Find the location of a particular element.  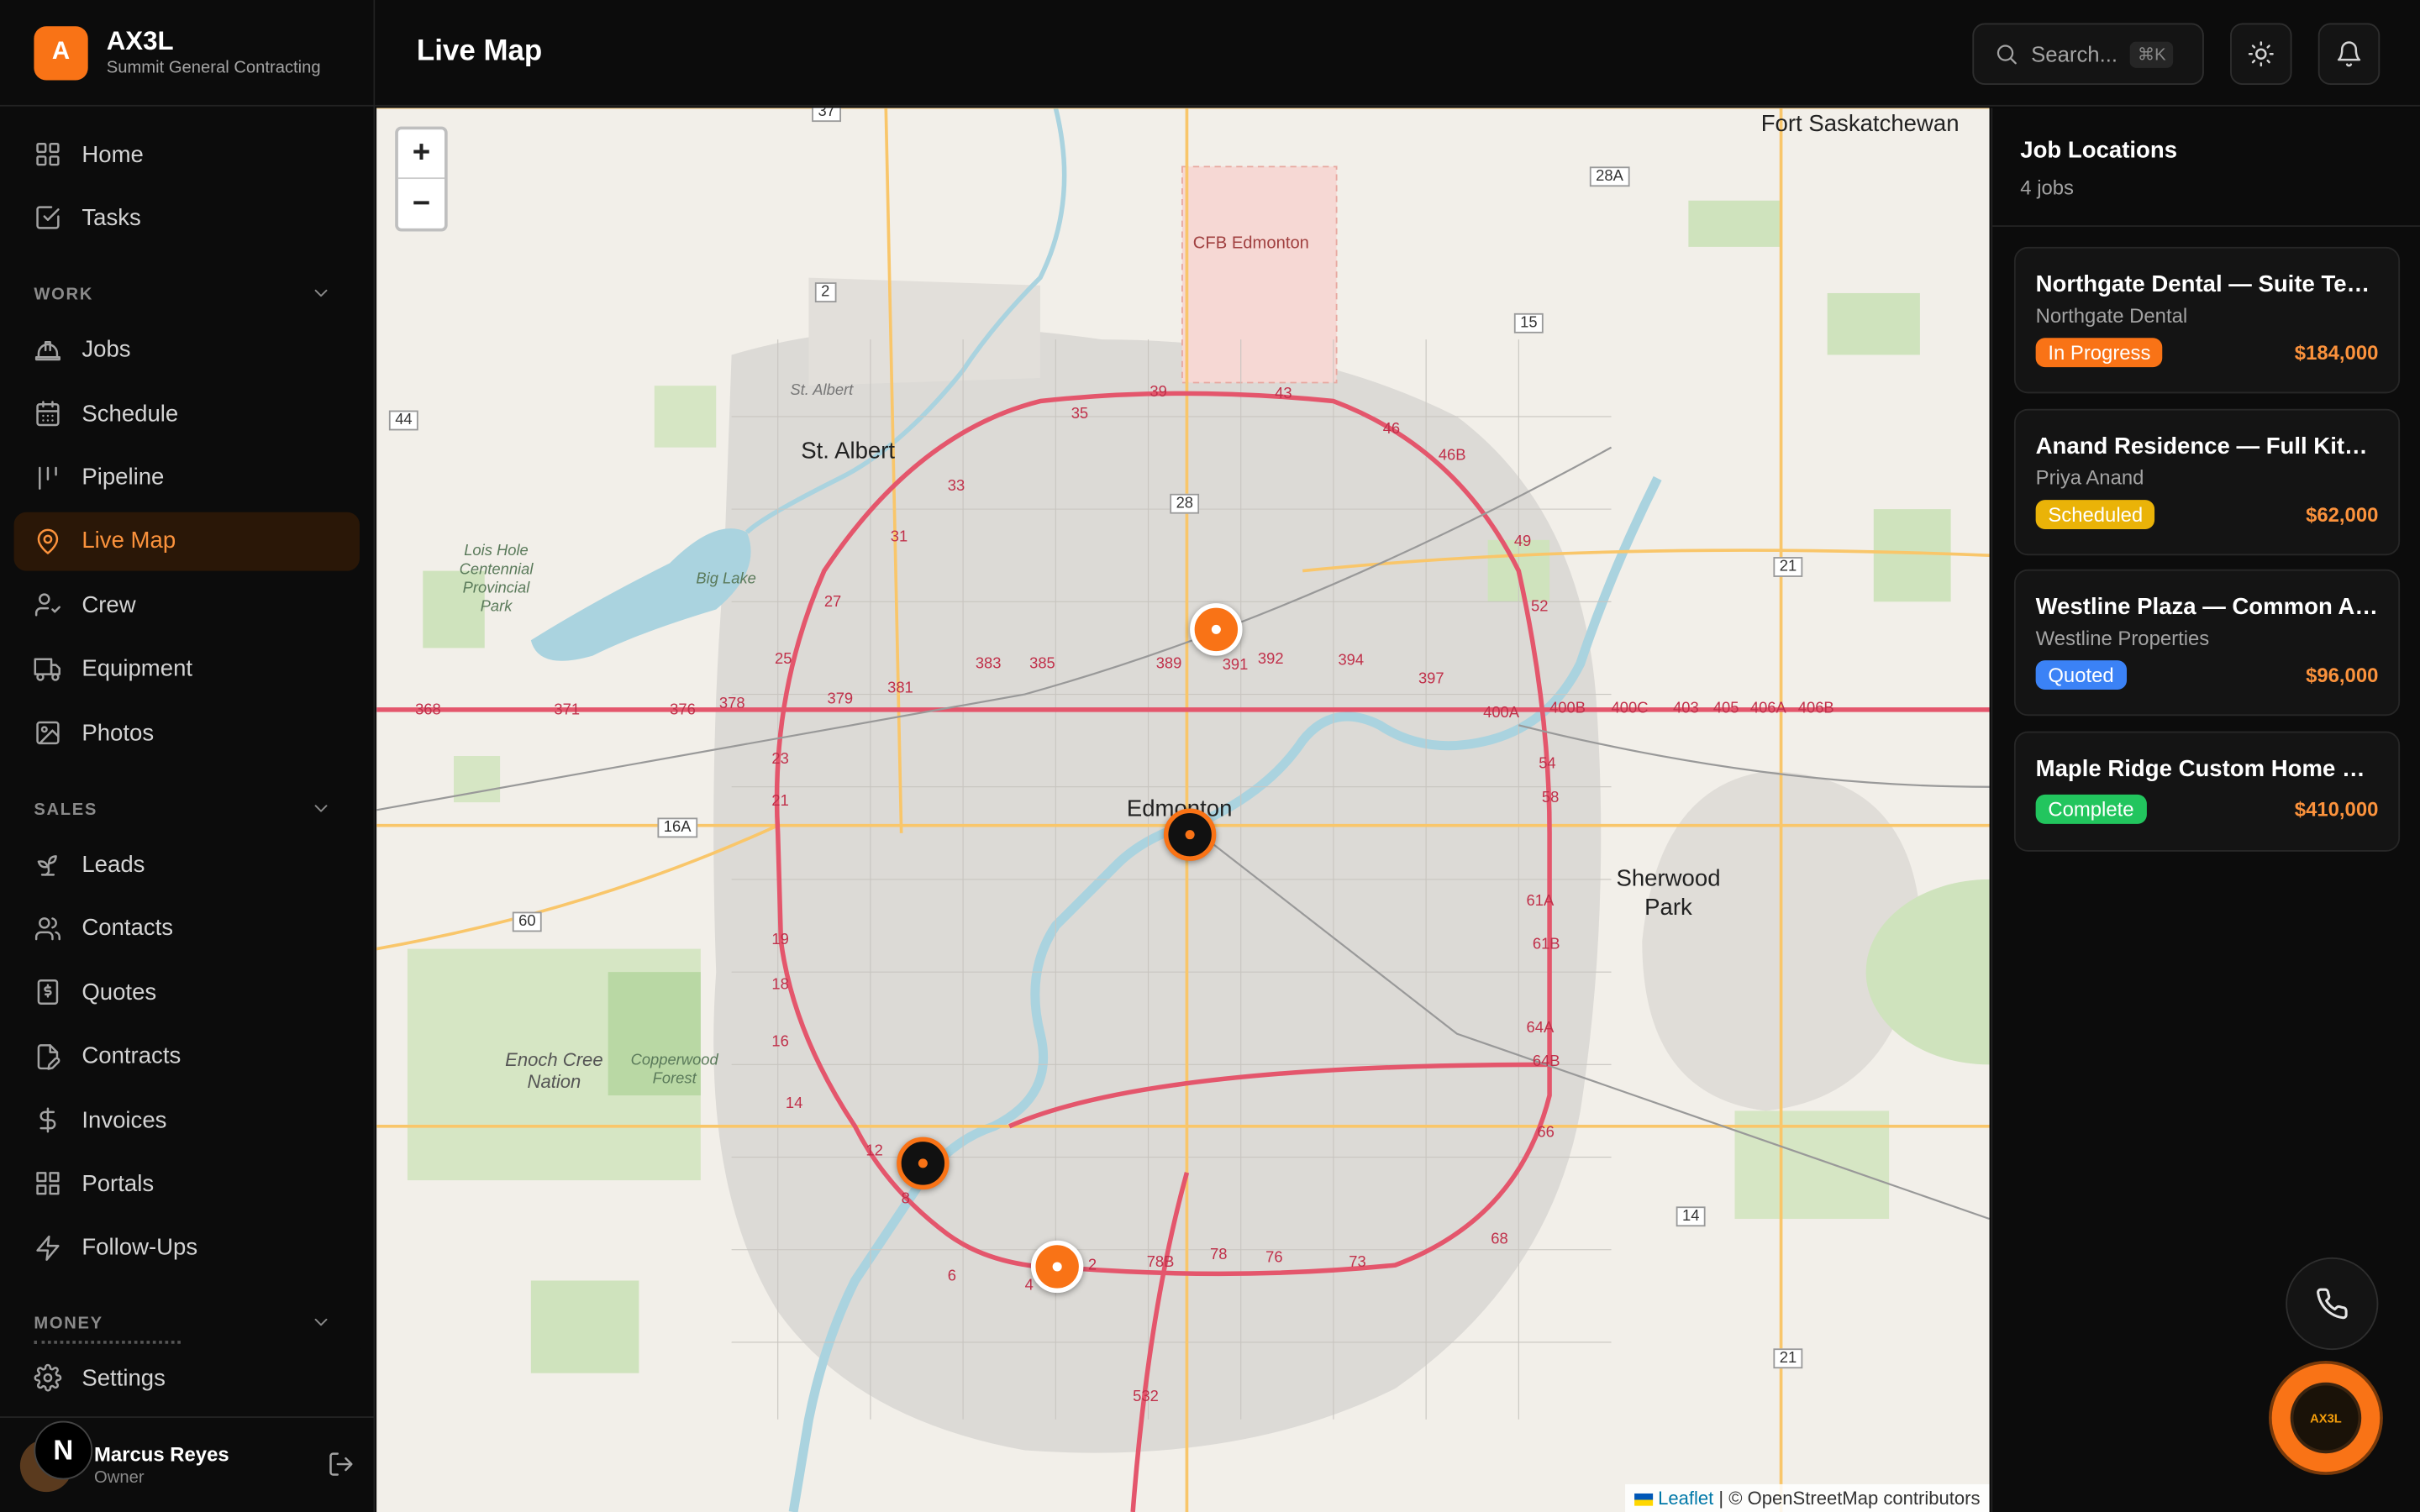

nav-label: Photos is located at coordinates (118, 733).